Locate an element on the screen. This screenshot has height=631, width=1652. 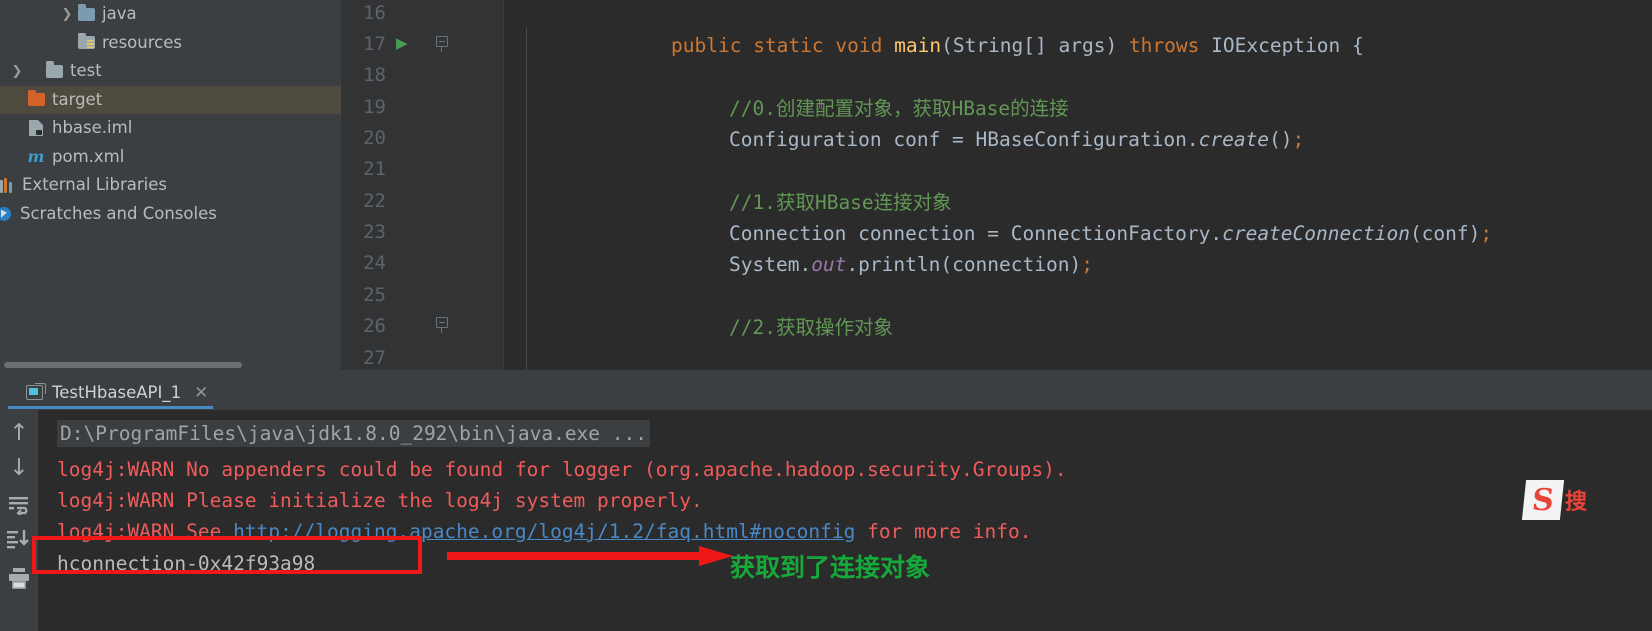
run-gutter-icon: ▶ is located at coordinates (405, 43).